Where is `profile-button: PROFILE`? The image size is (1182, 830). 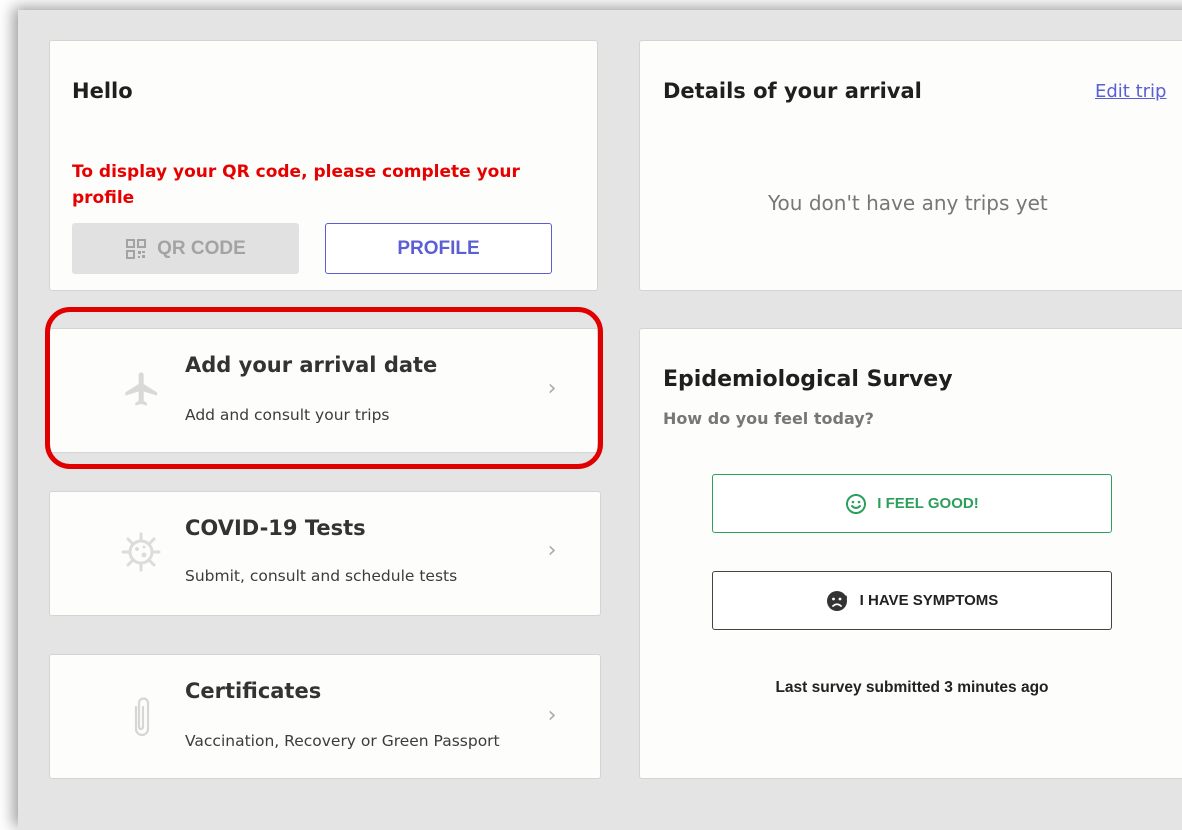 profile-button: PROFILE is located at coordinates (438, 248).